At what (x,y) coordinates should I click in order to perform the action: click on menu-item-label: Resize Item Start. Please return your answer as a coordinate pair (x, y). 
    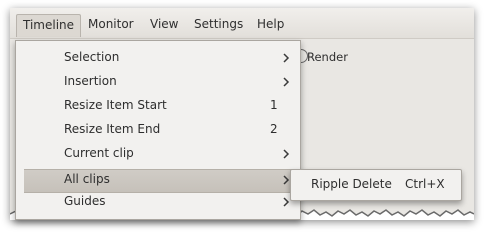
    Looking at the image, I should click on (115, 105).